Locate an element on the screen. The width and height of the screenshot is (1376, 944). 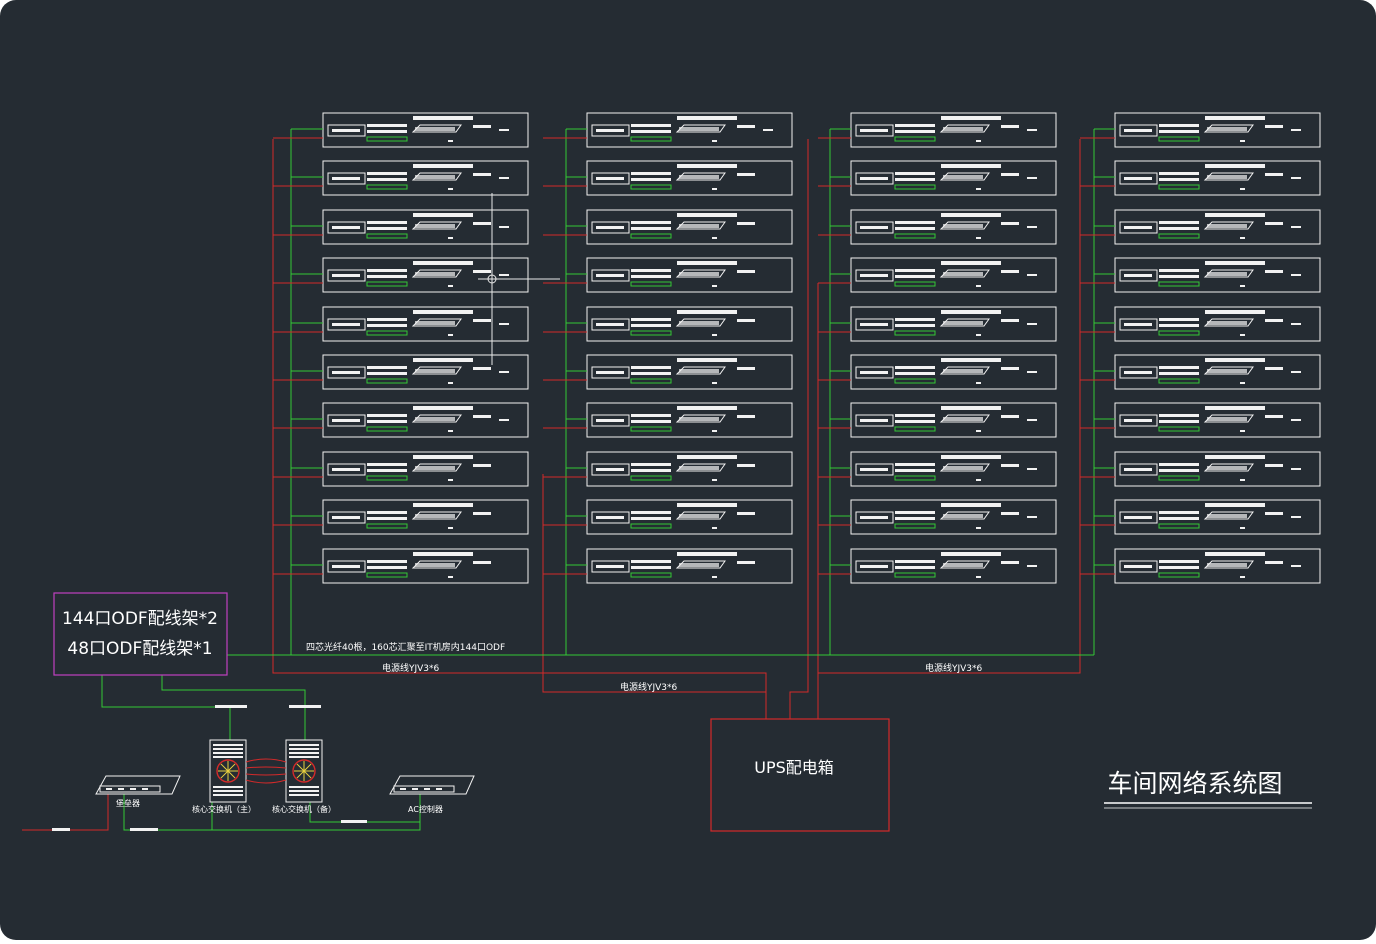
cable-tag is located at coordinates (354, 821).